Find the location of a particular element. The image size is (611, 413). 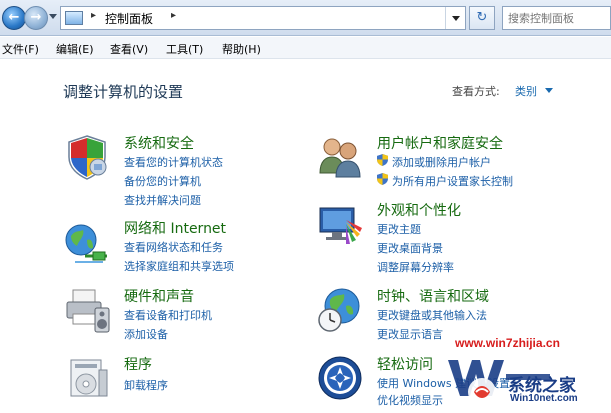

search-box is located at coordinates (556, 18).